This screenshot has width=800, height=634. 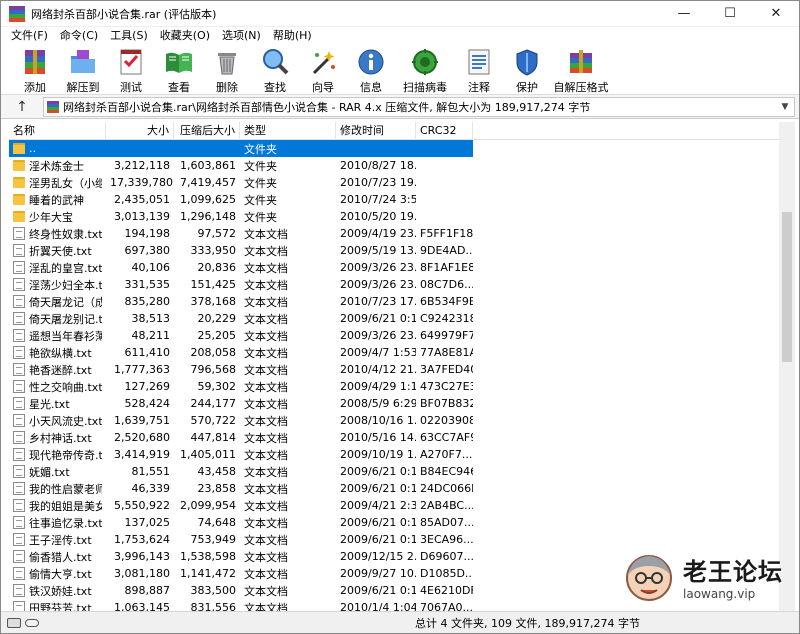 I want to click on file-size: 1,063,145, so click(x=142, y=606).